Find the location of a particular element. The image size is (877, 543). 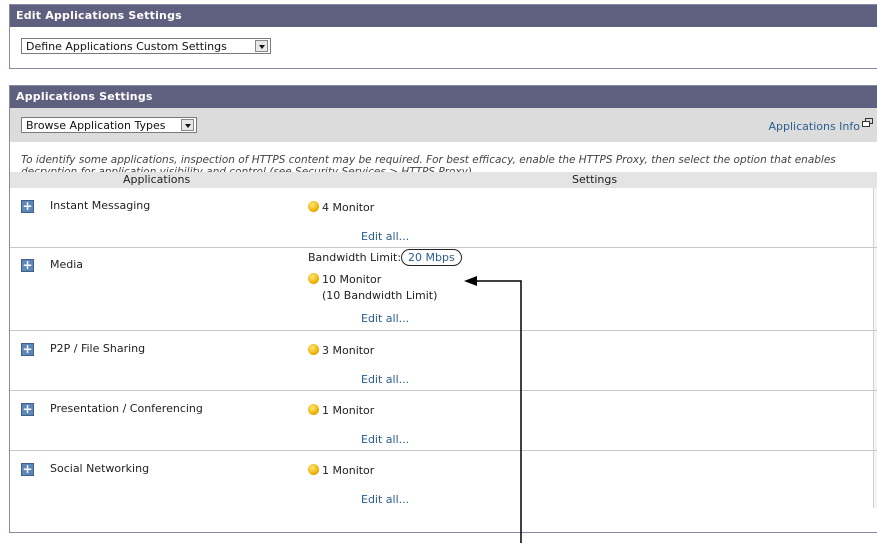

callout-arrow is located at coordinates (493, 409).